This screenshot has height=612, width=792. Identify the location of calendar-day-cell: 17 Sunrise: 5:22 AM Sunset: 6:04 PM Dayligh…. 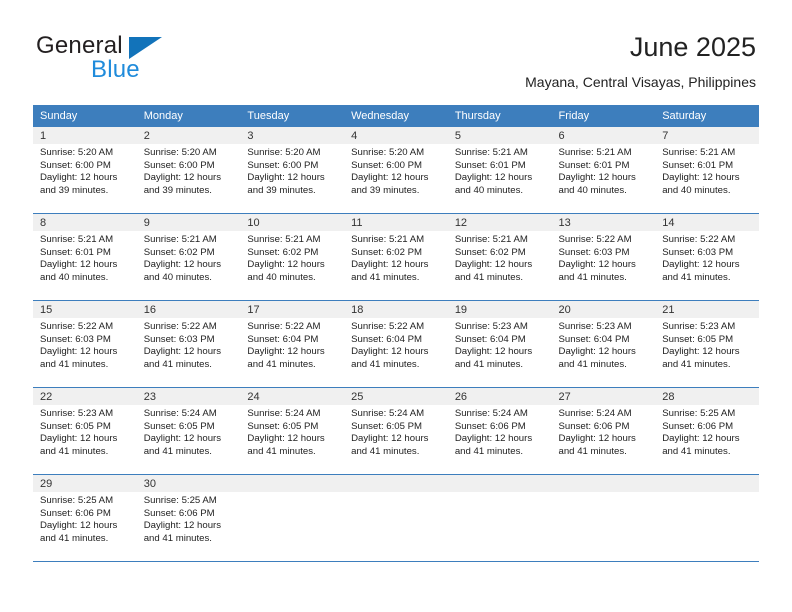
(292, 344).